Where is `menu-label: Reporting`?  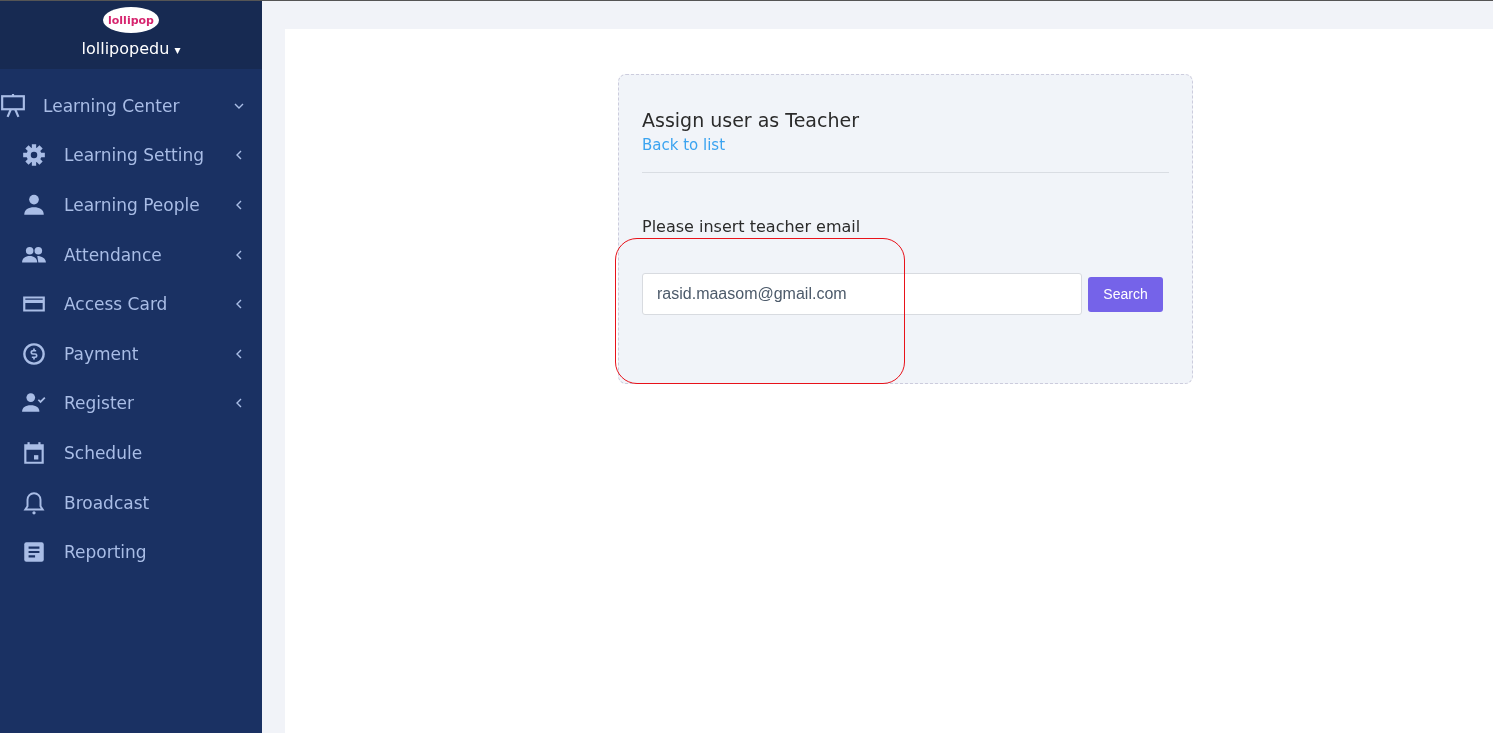
menu-label: Reporting is located at coordinates (106, 552).